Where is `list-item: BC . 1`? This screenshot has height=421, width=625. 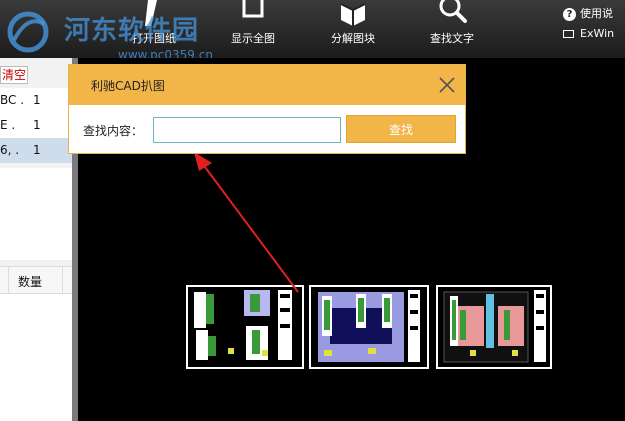 list-item: BC . 1 is located at coordinates (36, 100).